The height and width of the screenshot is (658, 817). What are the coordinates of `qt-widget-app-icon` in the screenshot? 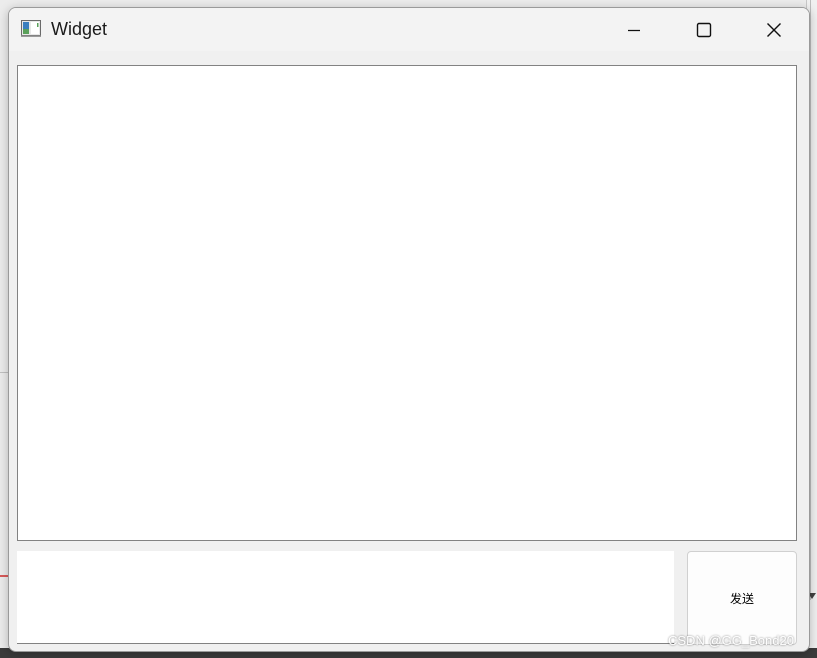 It's located at (31, 28).